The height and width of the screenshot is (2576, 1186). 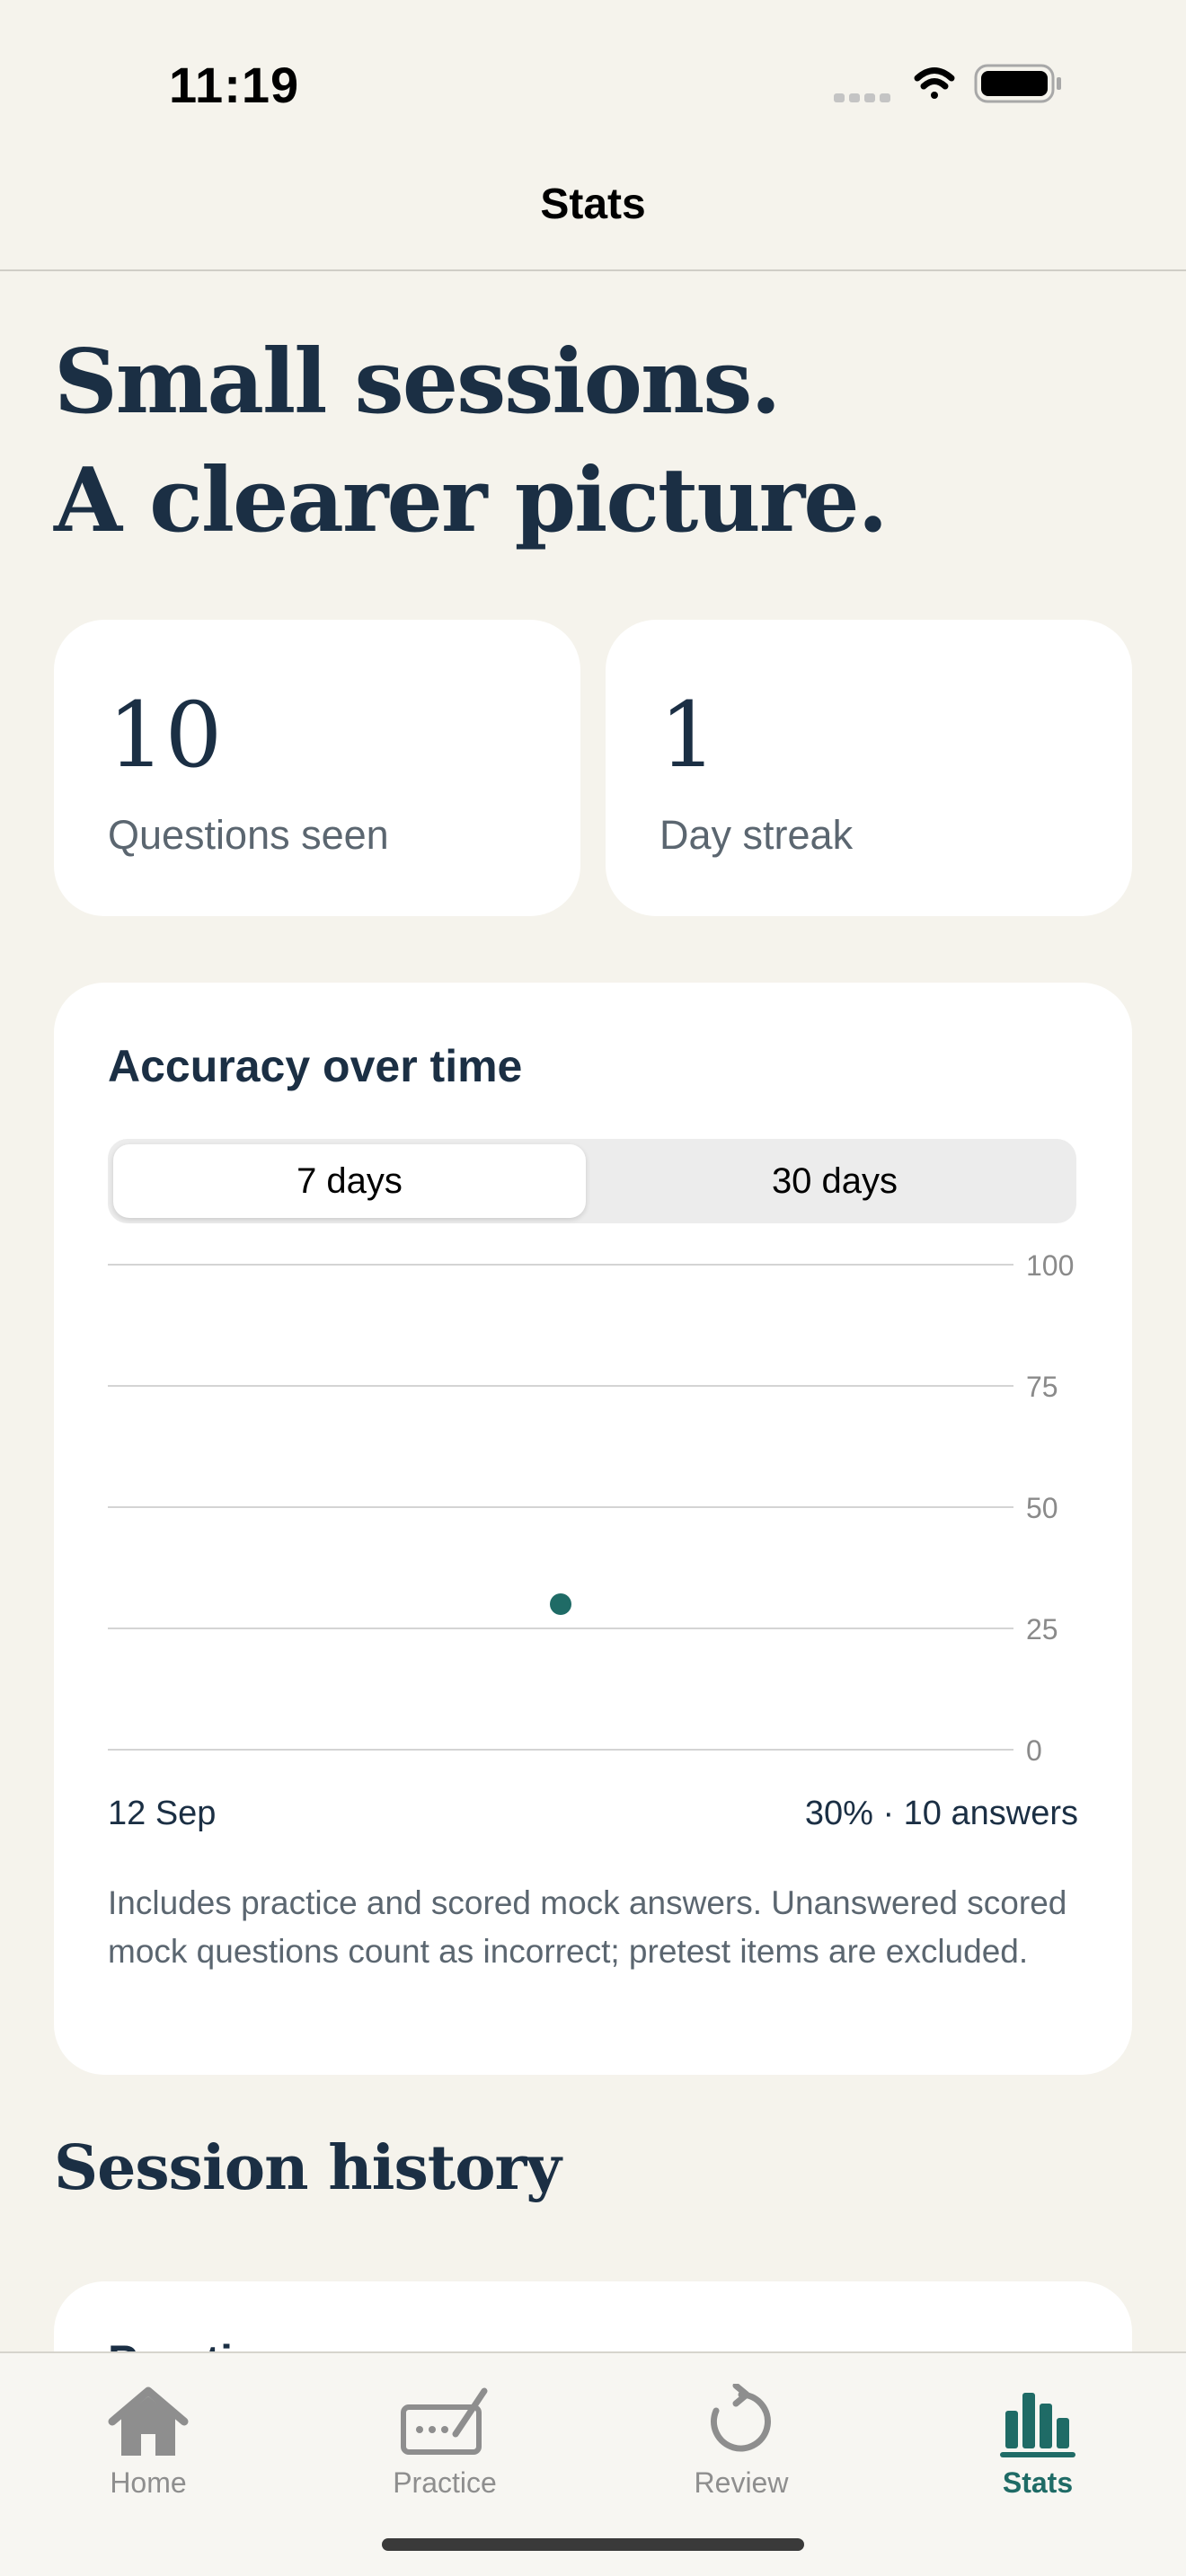 I want to click on tab-practice: Practice, so click(x=444, y=2443).